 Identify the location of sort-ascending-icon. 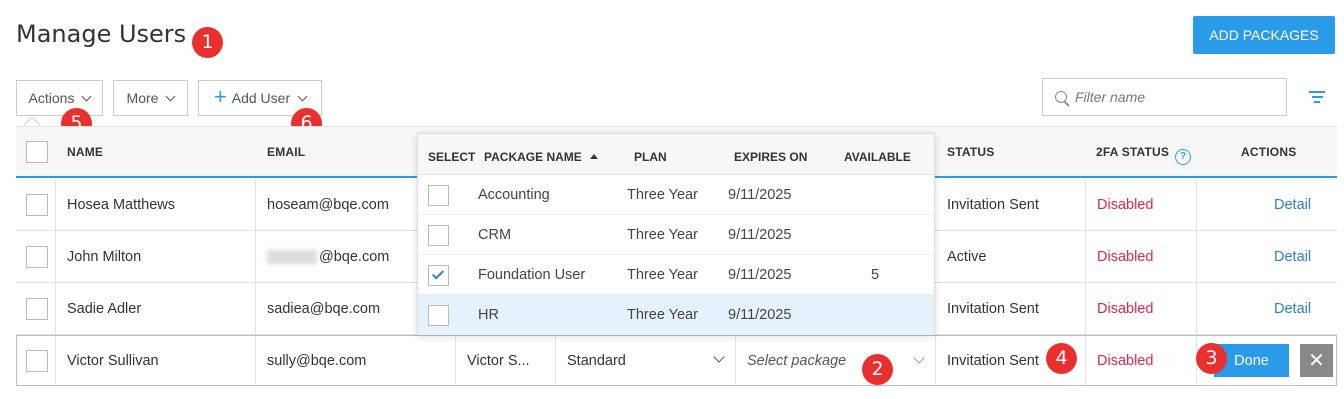
(593, 156).